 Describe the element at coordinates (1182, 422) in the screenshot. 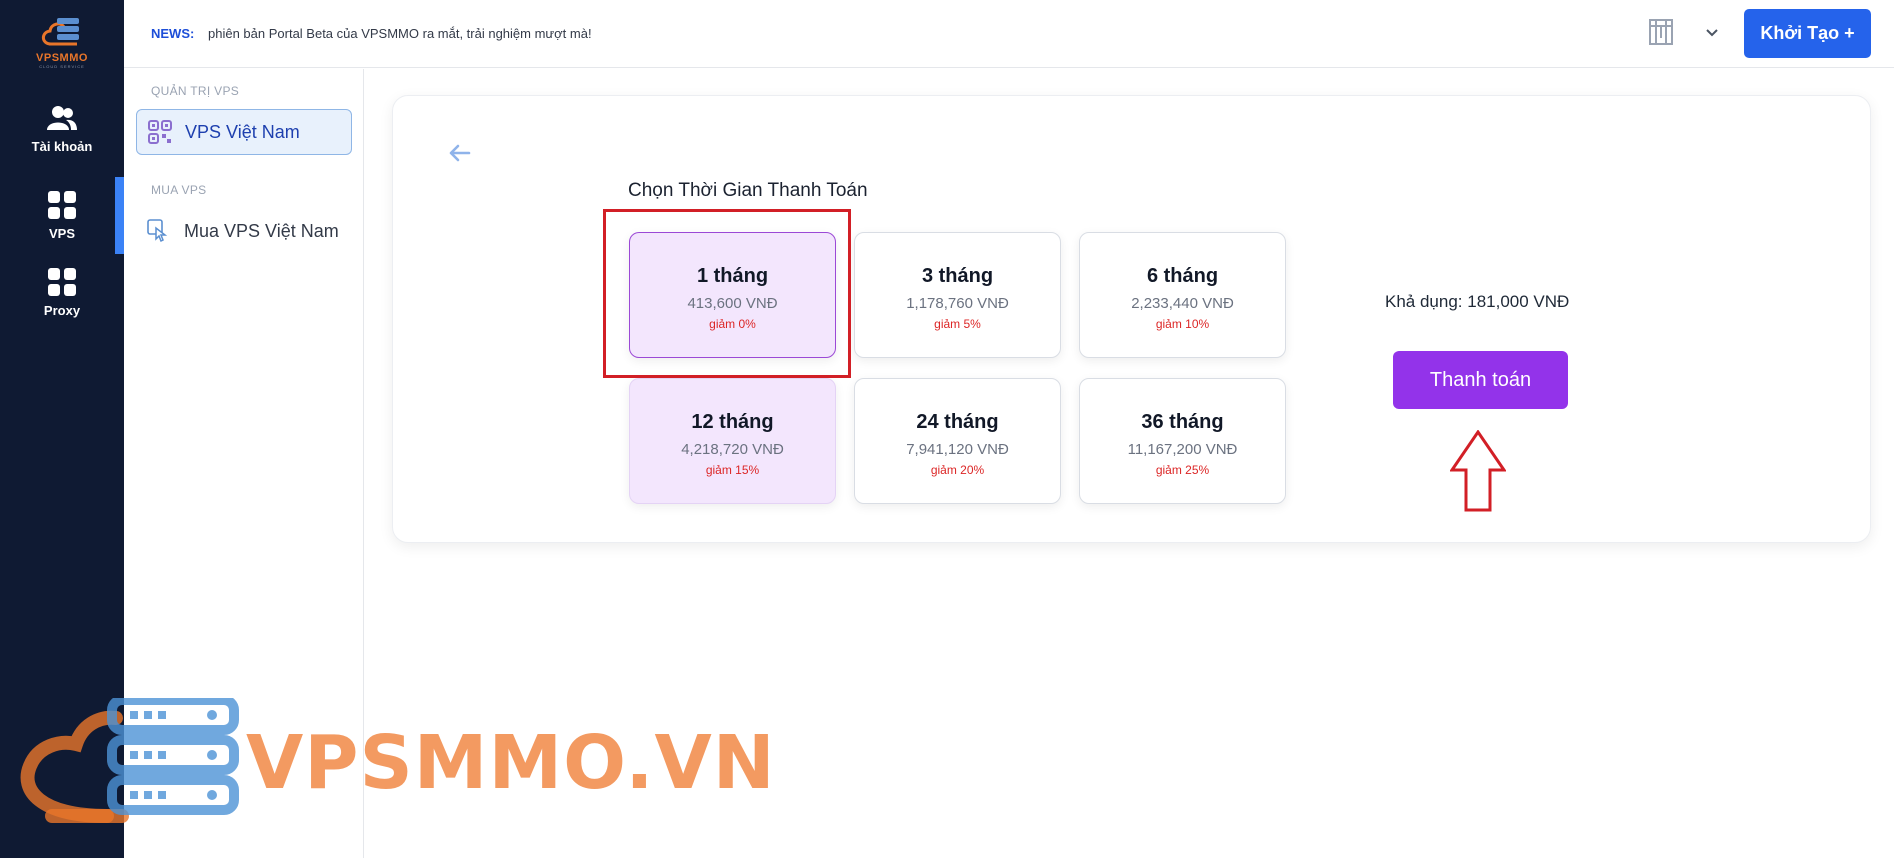

I see `plan-duration: 36 tháng` at that location.